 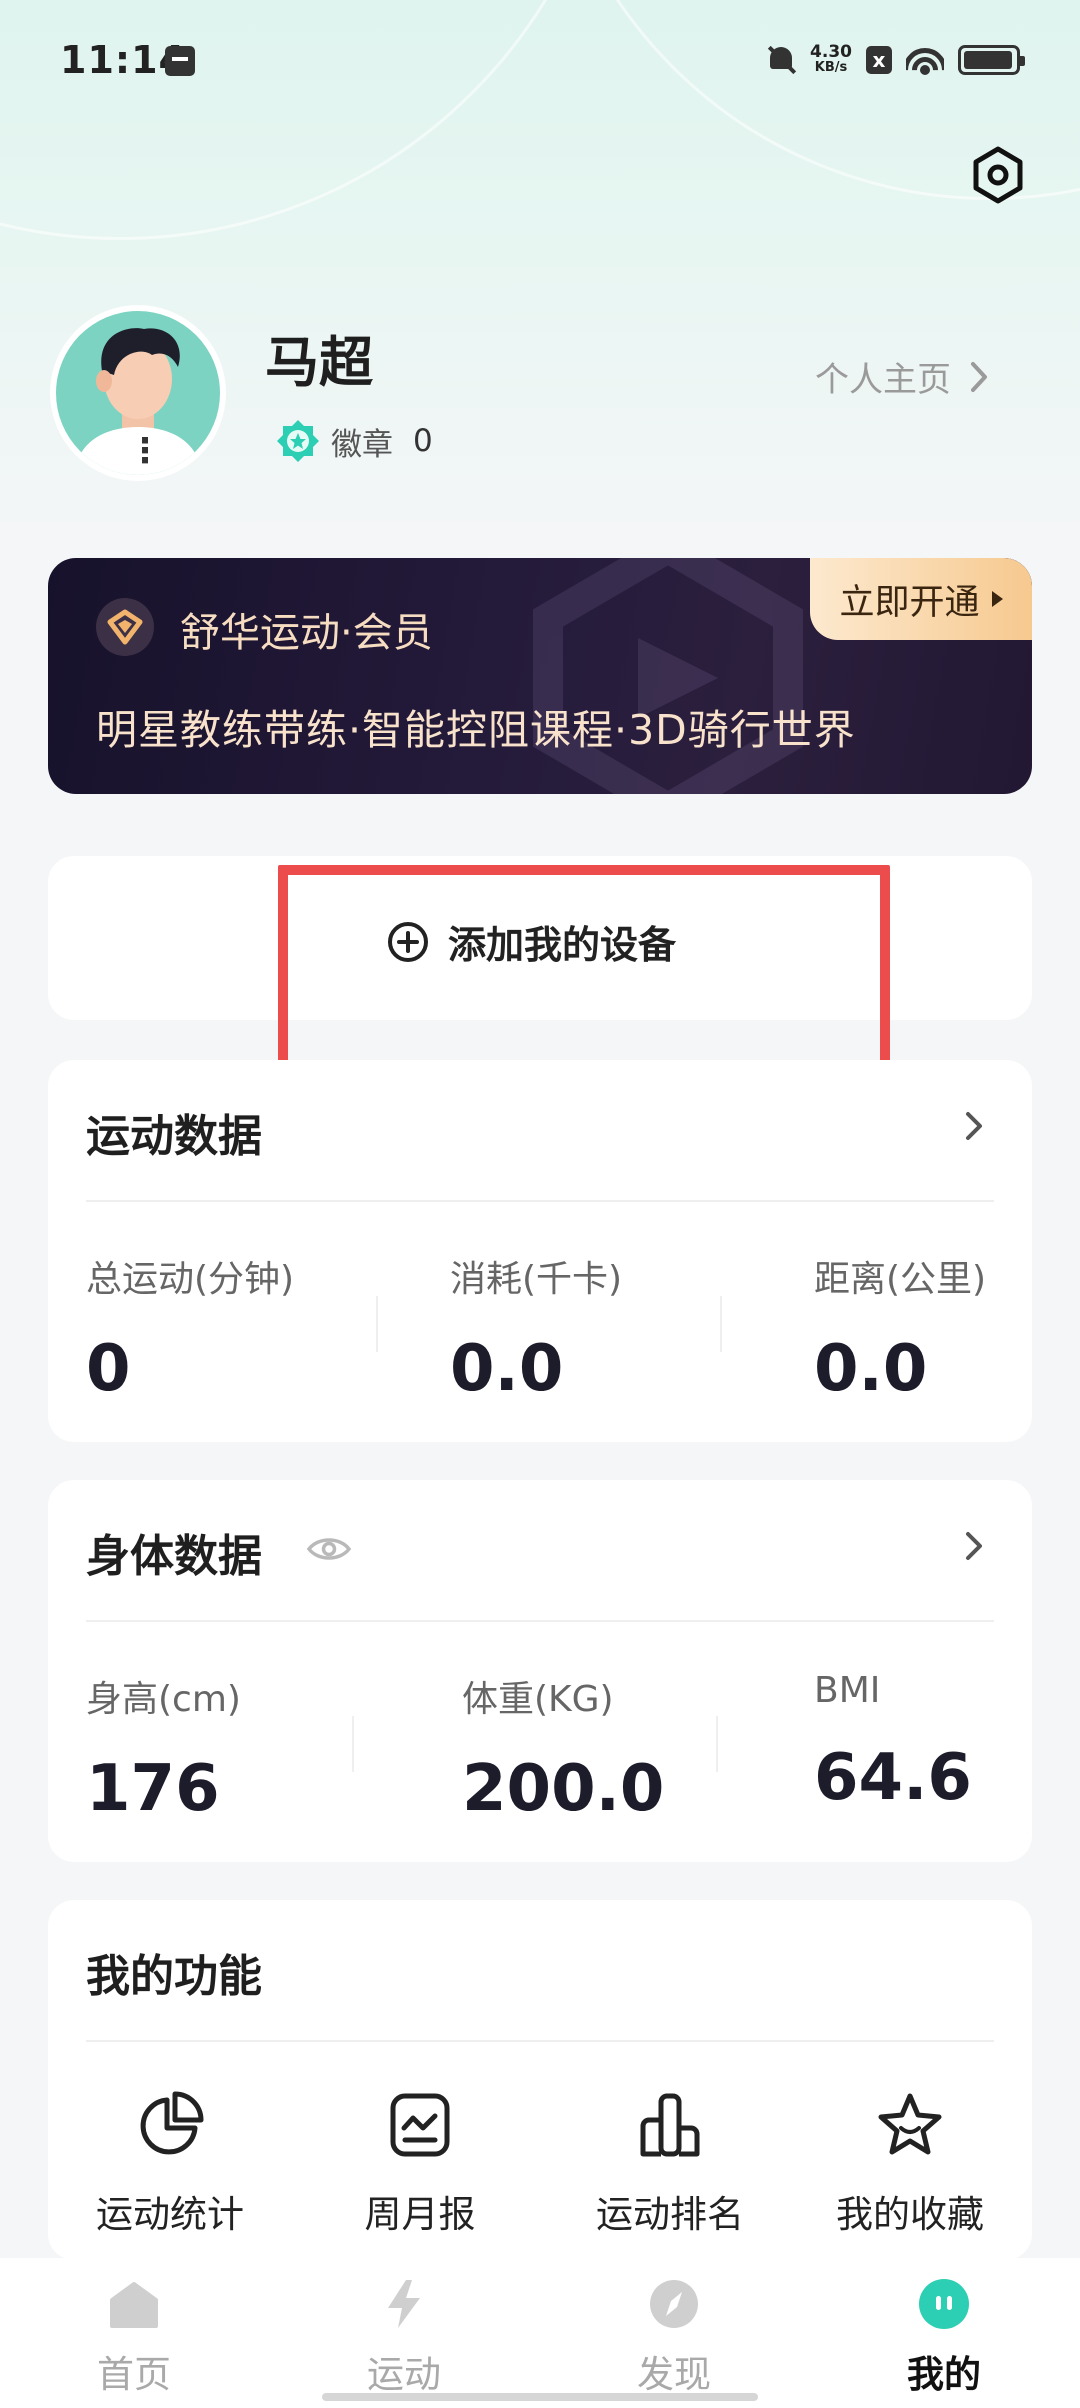 What do you see at coordinates (420, 2164) in the screenshot?
I see `function-weekly-report: 周月报` at bounding box center [420, 2164].